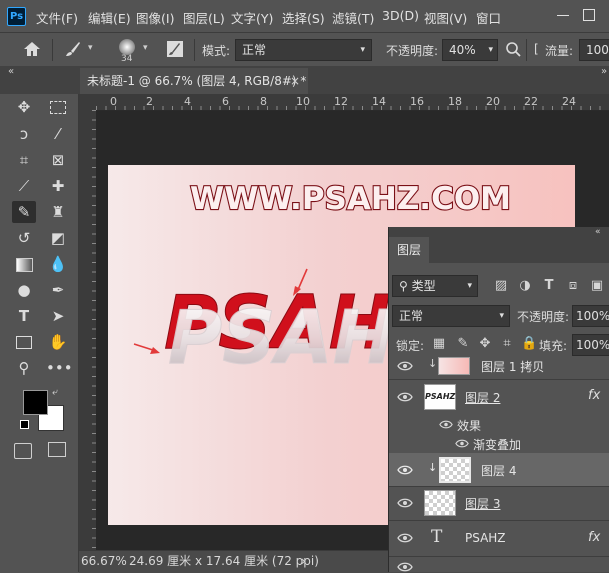 Image resolution: width=609 pixels, height=573 pixels. What do you see at coordinates (109, 17) in the screenshot?
I see `menu-edit: 编辑(E)` at bounding box center [109, 17].